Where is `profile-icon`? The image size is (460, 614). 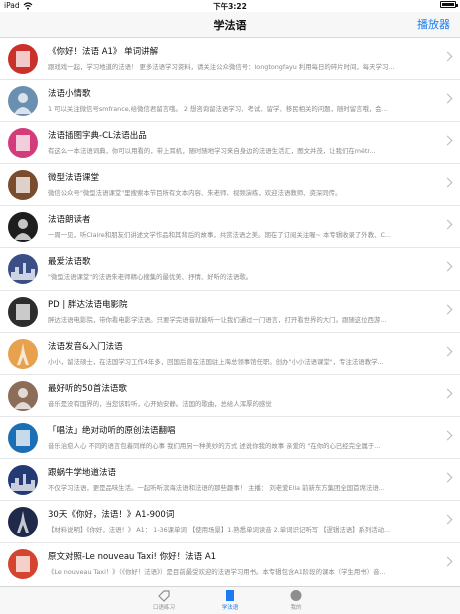
profile-icon is located at coordinates (296, 595).